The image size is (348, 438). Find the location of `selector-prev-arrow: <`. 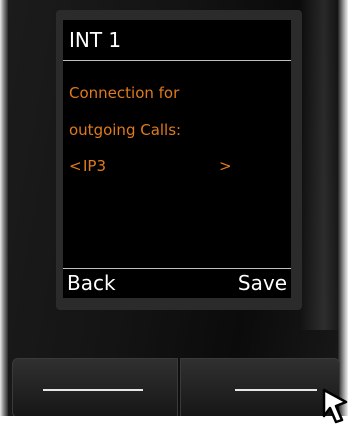

selector-prev-arrow: < is located at coordinates (75, 166).